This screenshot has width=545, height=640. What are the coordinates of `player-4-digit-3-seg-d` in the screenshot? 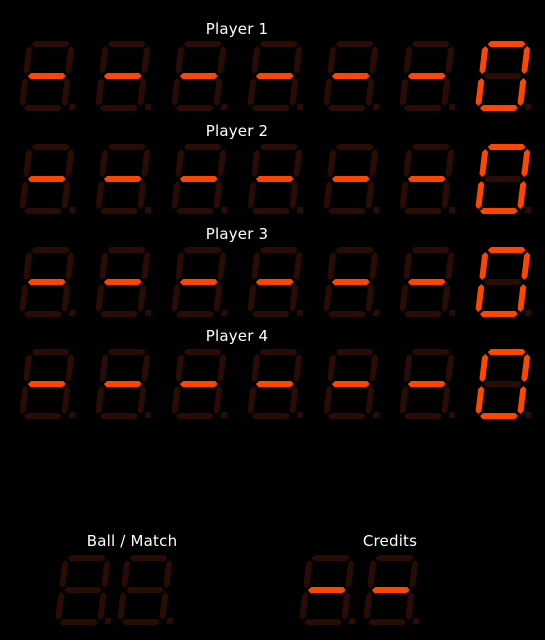 It's located at (194, 416).